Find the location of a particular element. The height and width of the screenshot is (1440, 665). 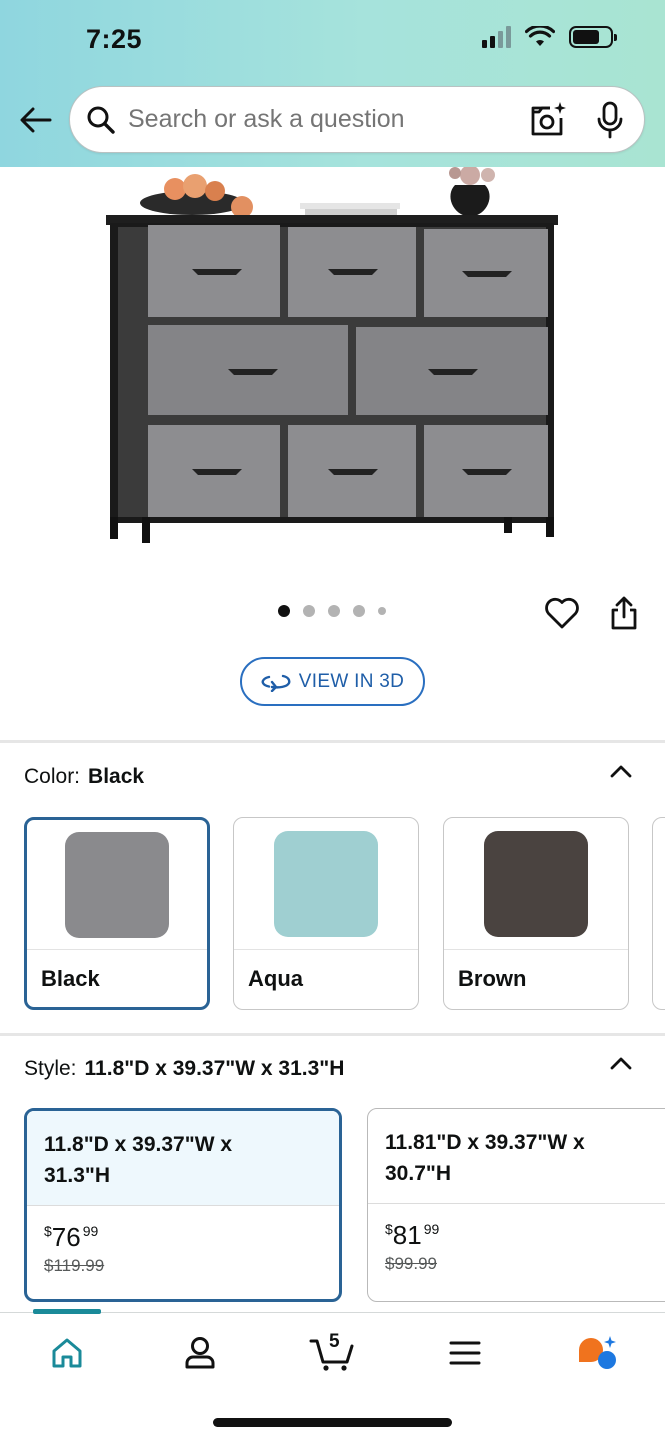

style-option-price: $76 99 is located at coordinates (71, 1237).